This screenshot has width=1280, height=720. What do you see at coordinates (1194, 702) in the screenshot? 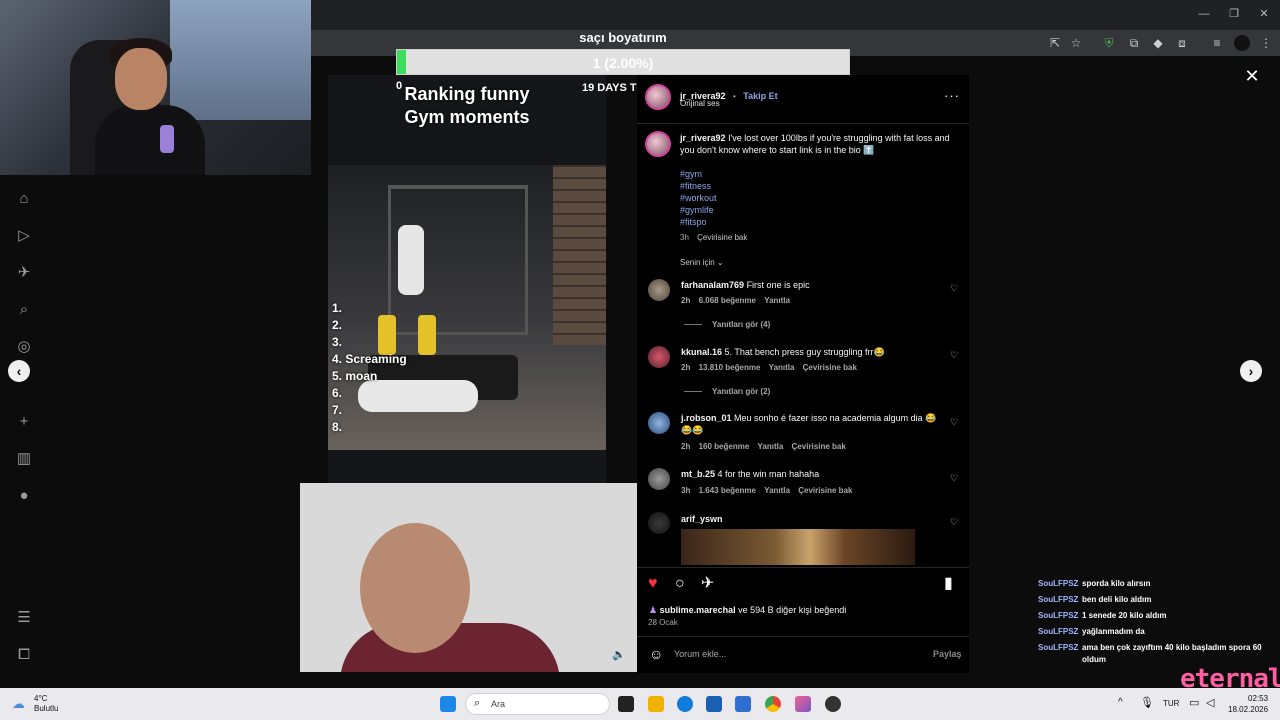
I see `network-icon: ▭` at bounding box center [1194, 702].